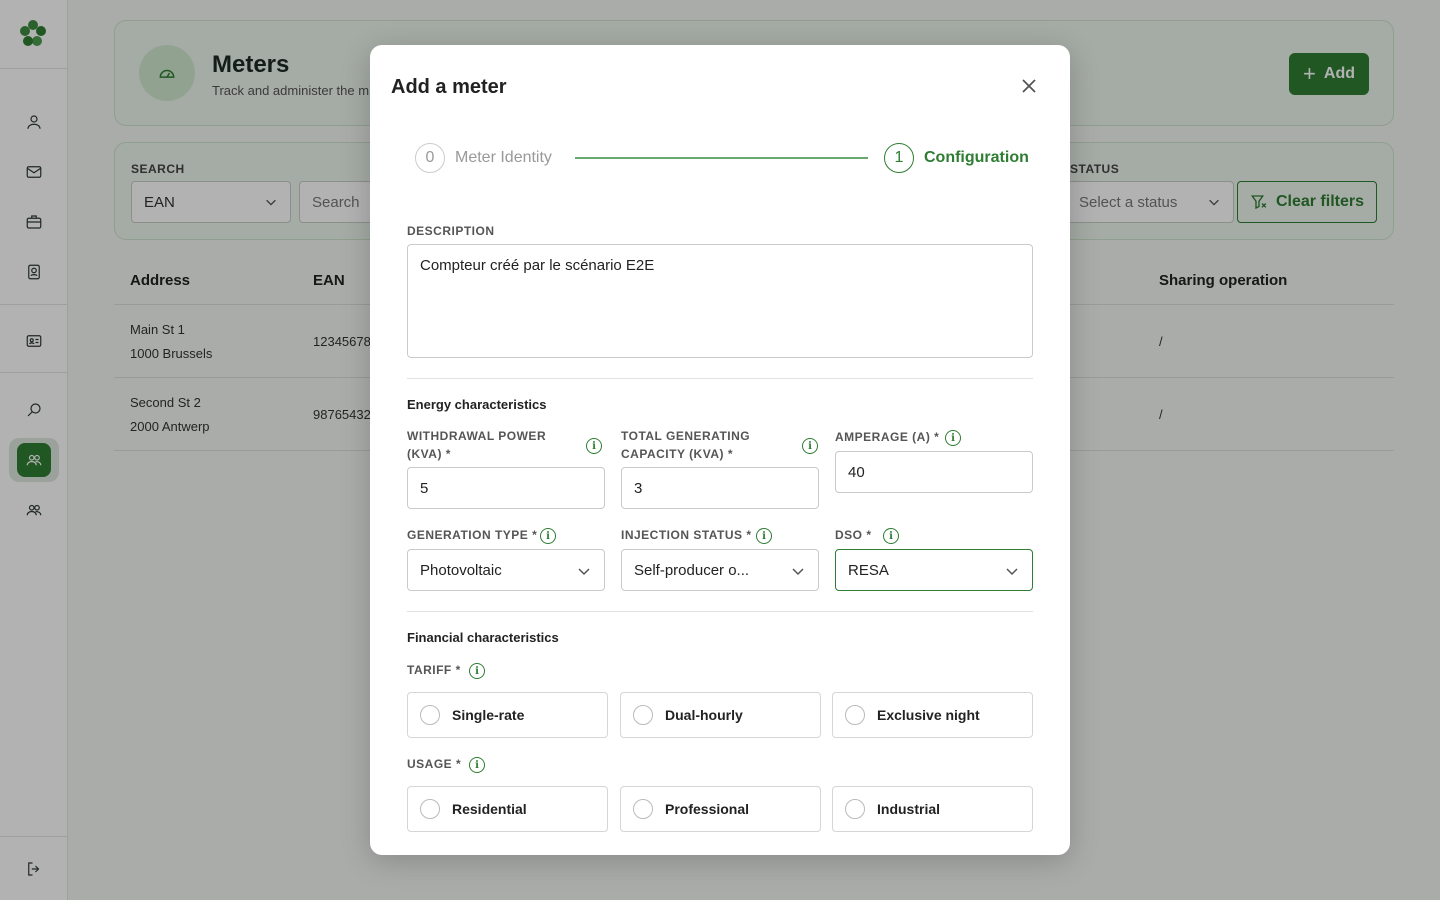 The image size is (1440, 900). What do you see at coordinates (686, 535) in the screenshot?
I see `injection-status-label: INJECTION STATUS *` at bounding box center [686, 535].